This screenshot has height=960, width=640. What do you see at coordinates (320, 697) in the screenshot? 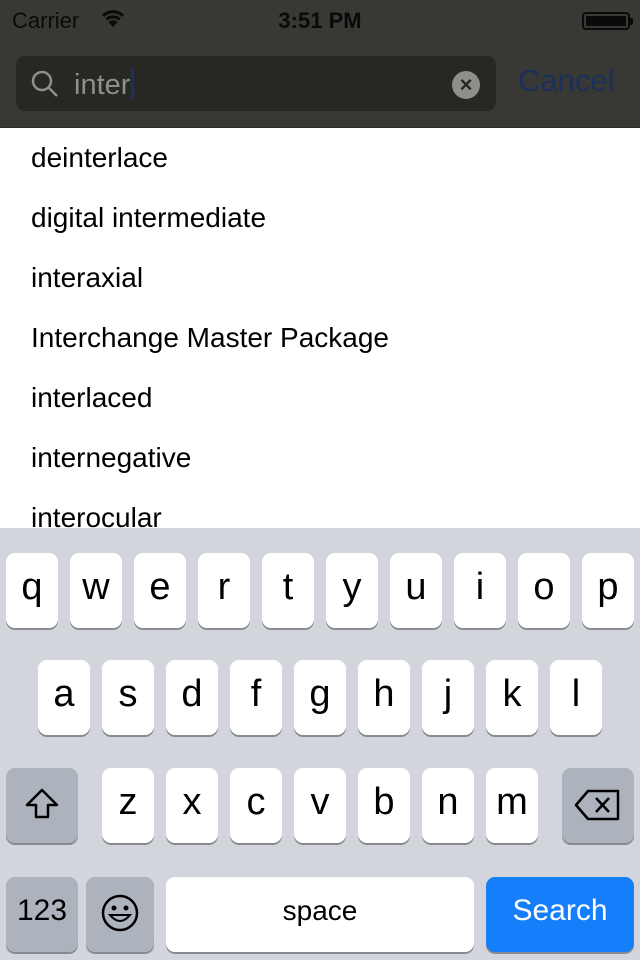
I see `key-g: g` at bounding box center [320, 697].